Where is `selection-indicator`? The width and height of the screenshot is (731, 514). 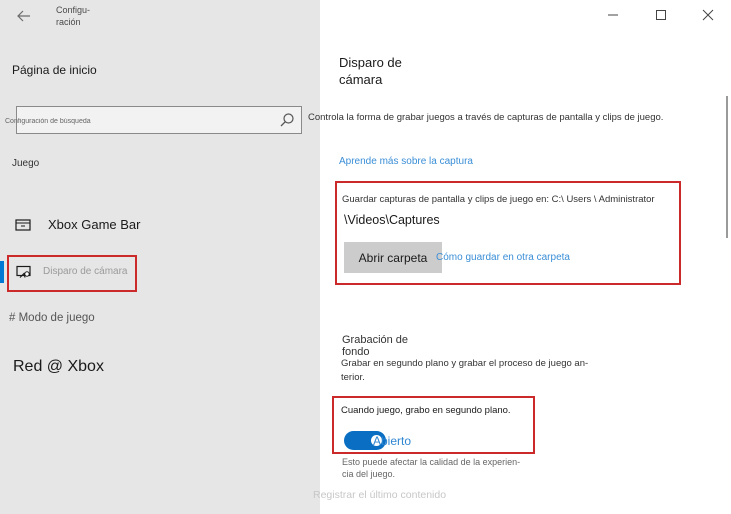
selection-indicator is located at coordinates (2, 272).